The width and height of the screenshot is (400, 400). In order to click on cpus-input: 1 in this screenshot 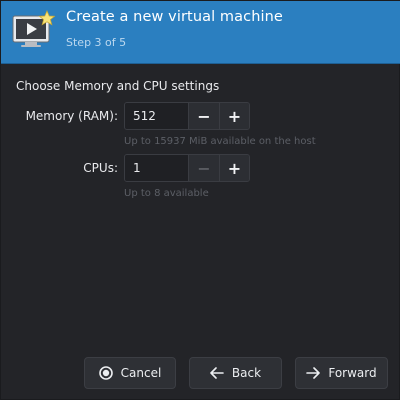, I will do `click(157, 168)`.